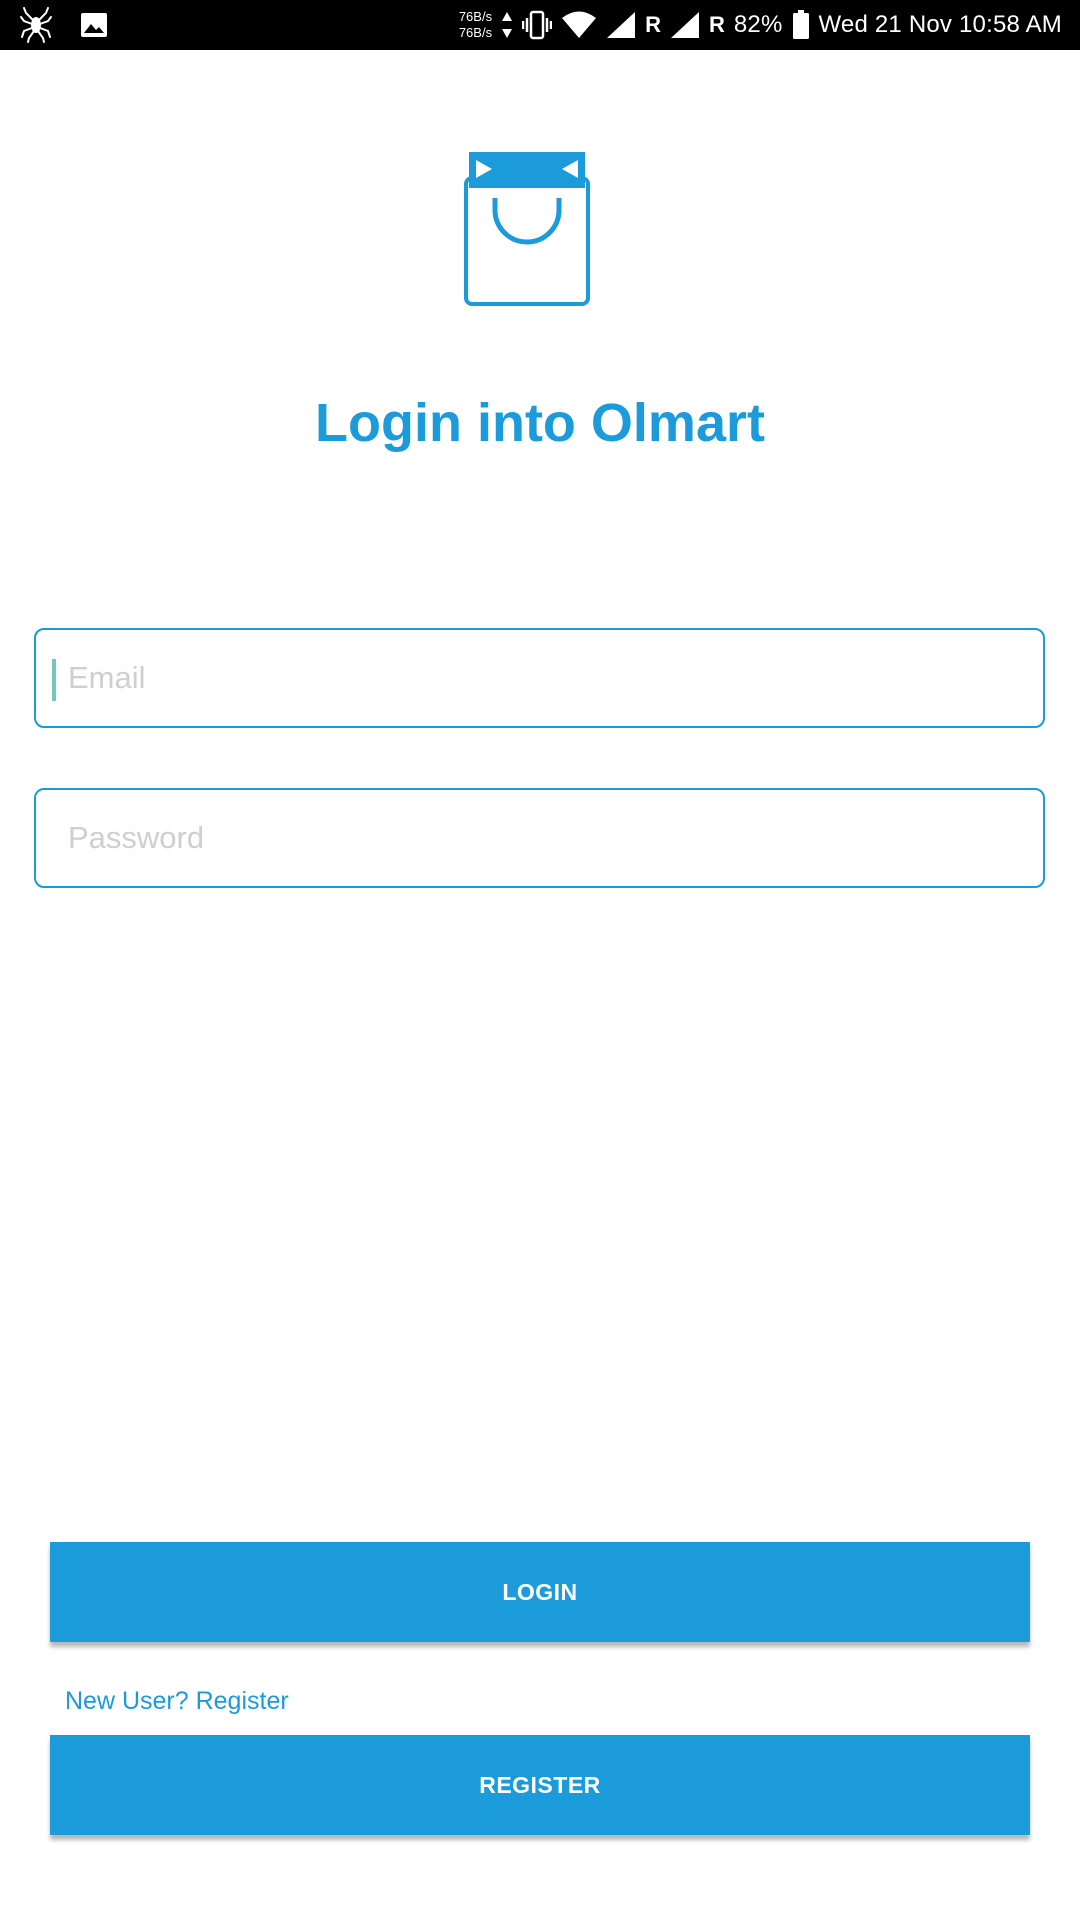 This screenshot has width=1080, height=1920. I want to click on email-field, so click(539, 678).